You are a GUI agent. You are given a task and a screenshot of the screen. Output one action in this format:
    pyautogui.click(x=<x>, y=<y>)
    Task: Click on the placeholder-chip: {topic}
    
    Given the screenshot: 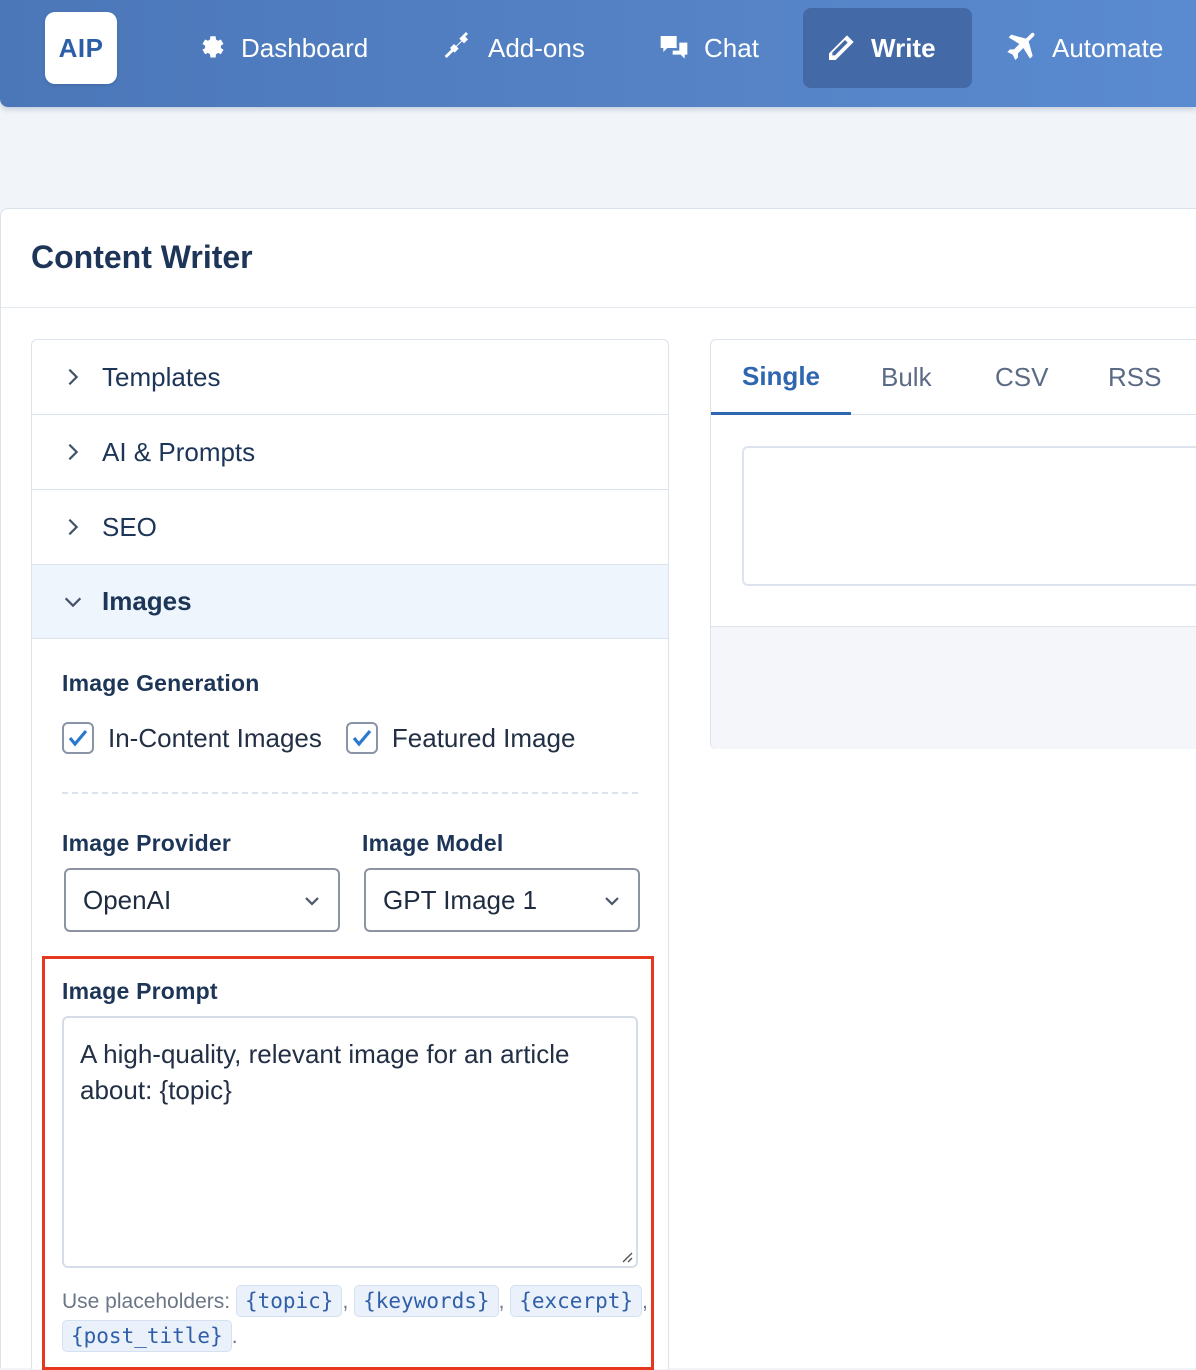 What is the action you would take?
    pyautogui.click(x=289, y=1301)
    